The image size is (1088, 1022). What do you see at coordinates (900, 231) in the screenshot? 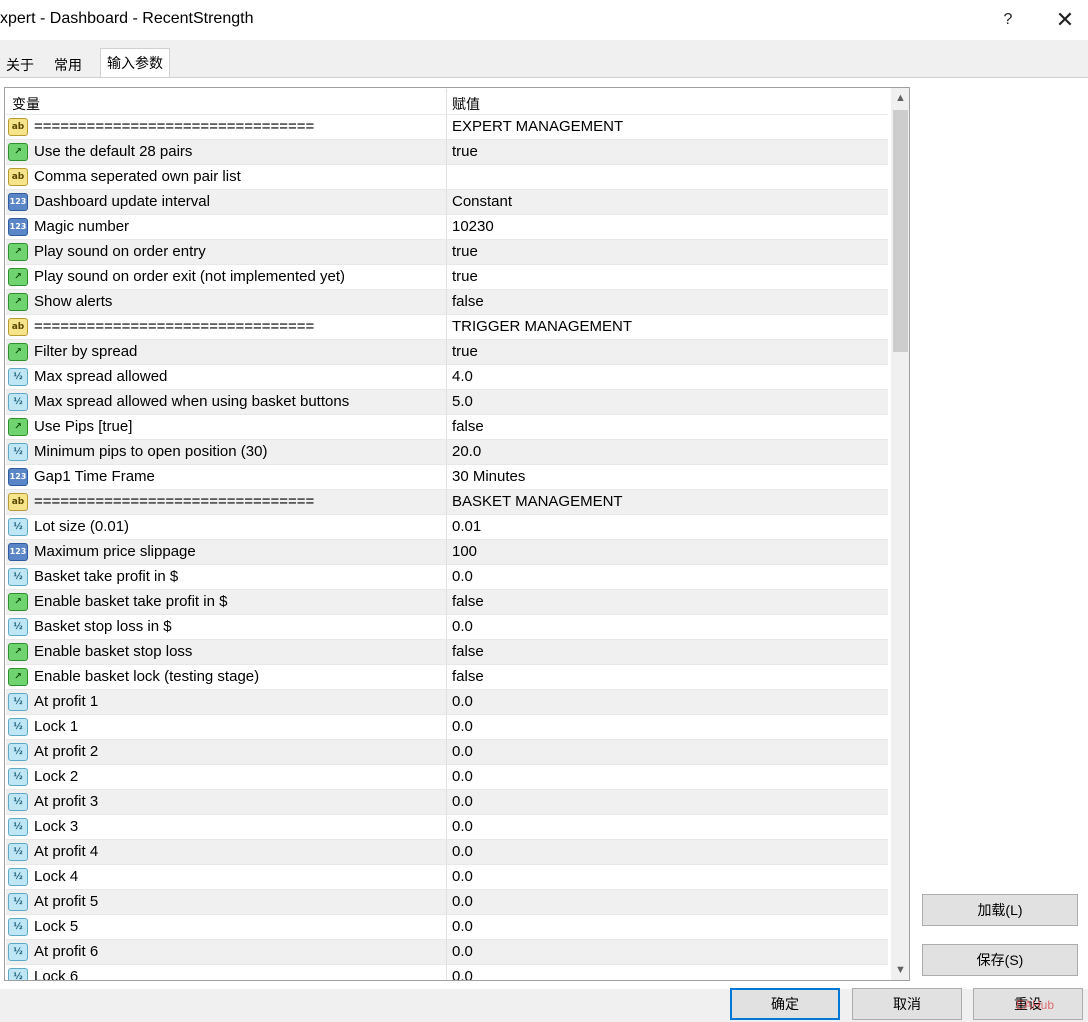
I see `scrollbar-thumb` at bounding box center [900, 231].